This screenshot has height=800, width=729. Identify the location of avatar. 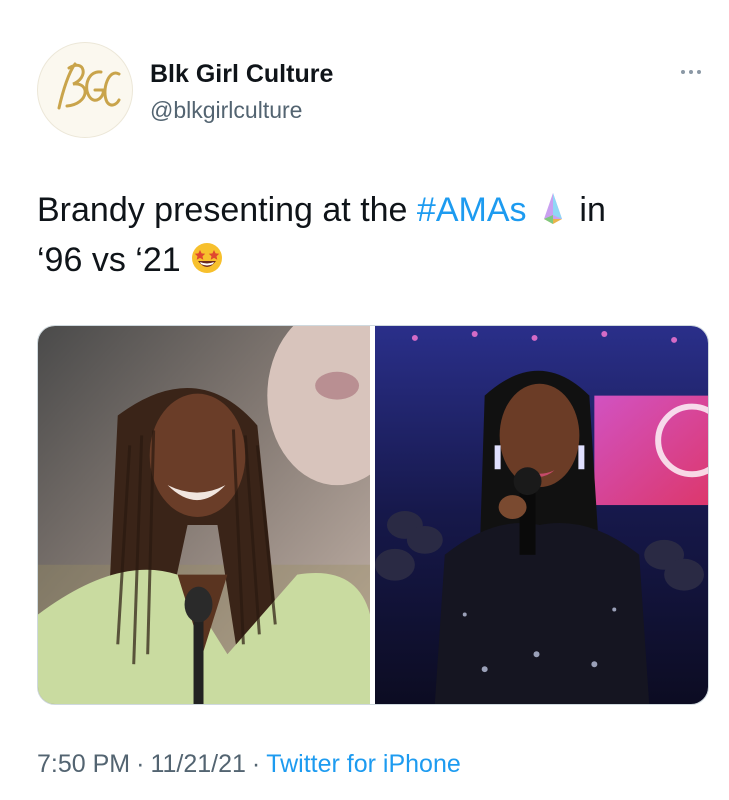
(85, 90).